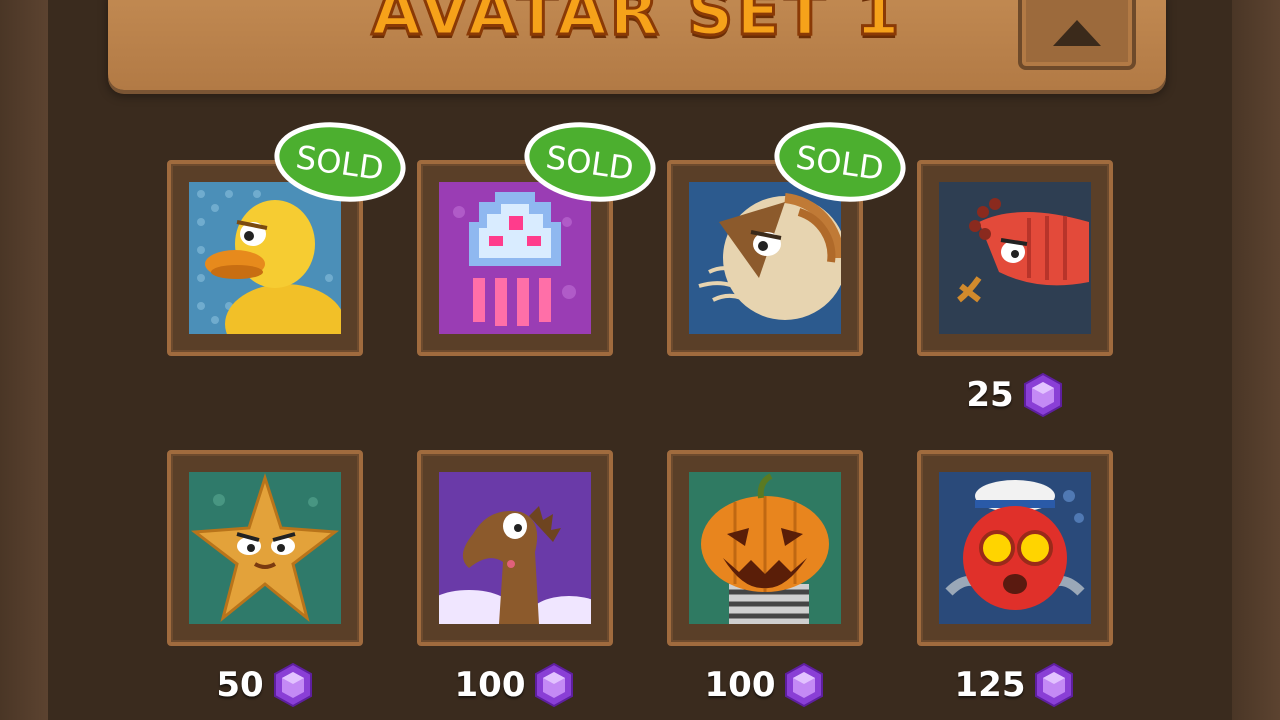 The width and height of the screenshot is (1280, 720). Describe the element at coordinates (515, 258) in the screenshot. I see `pixel-jellyfish-avatar` at that location.